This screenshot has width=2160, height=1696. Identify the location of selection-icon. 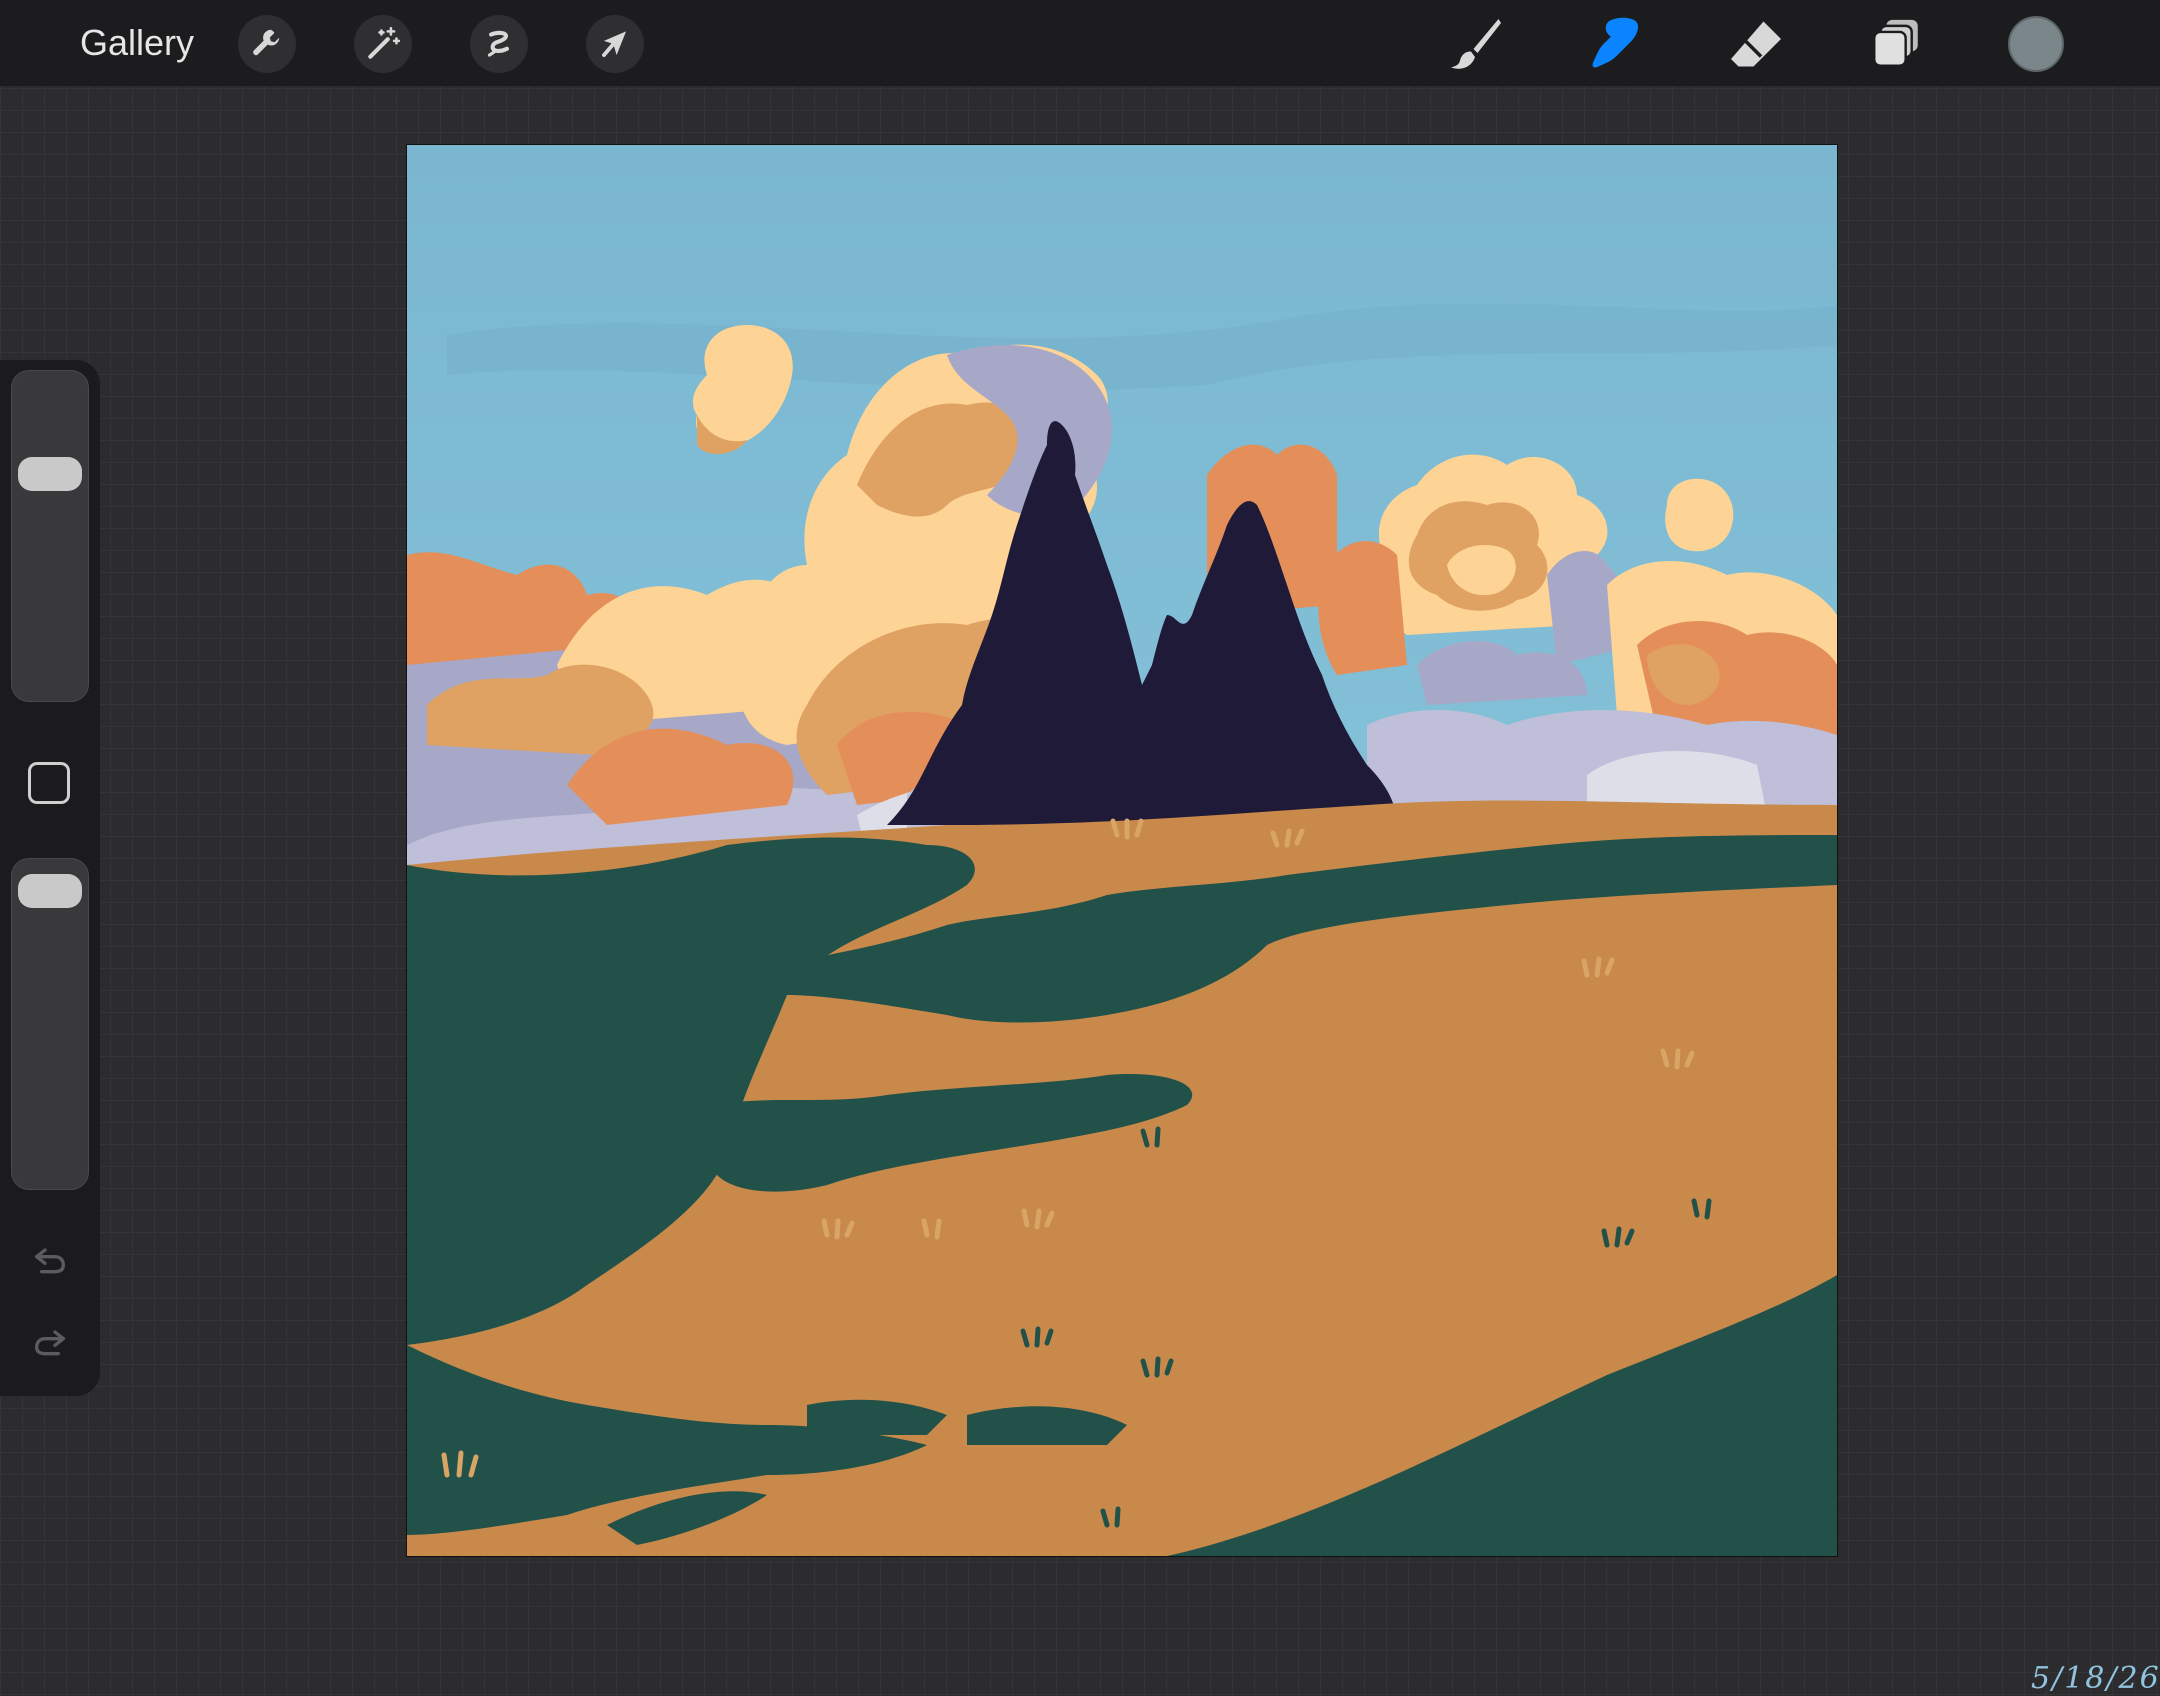
(498, 43).